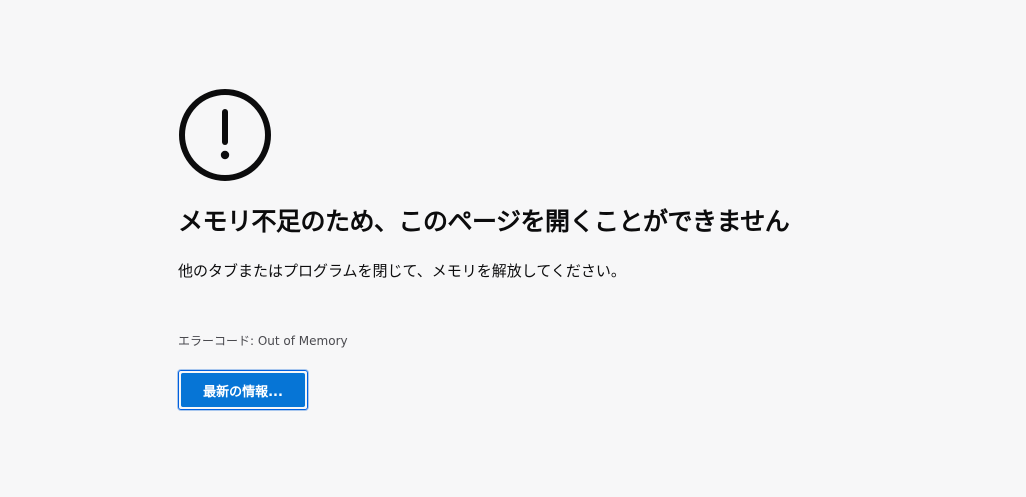  Describe the element at coordinates (263, 341) in the screenshot. I see `error-code: エラーコード: Out of Memory` at that location.